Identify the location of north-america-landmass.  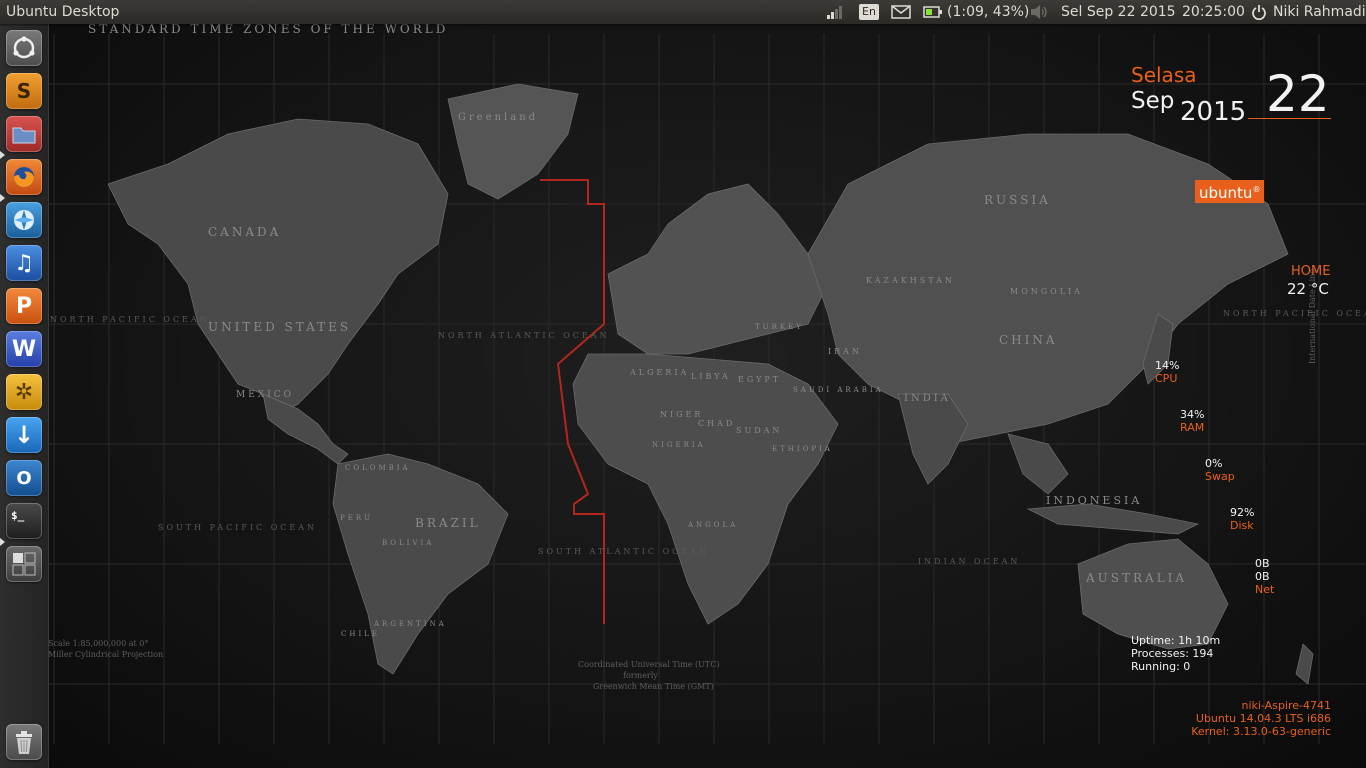
(278, 266).